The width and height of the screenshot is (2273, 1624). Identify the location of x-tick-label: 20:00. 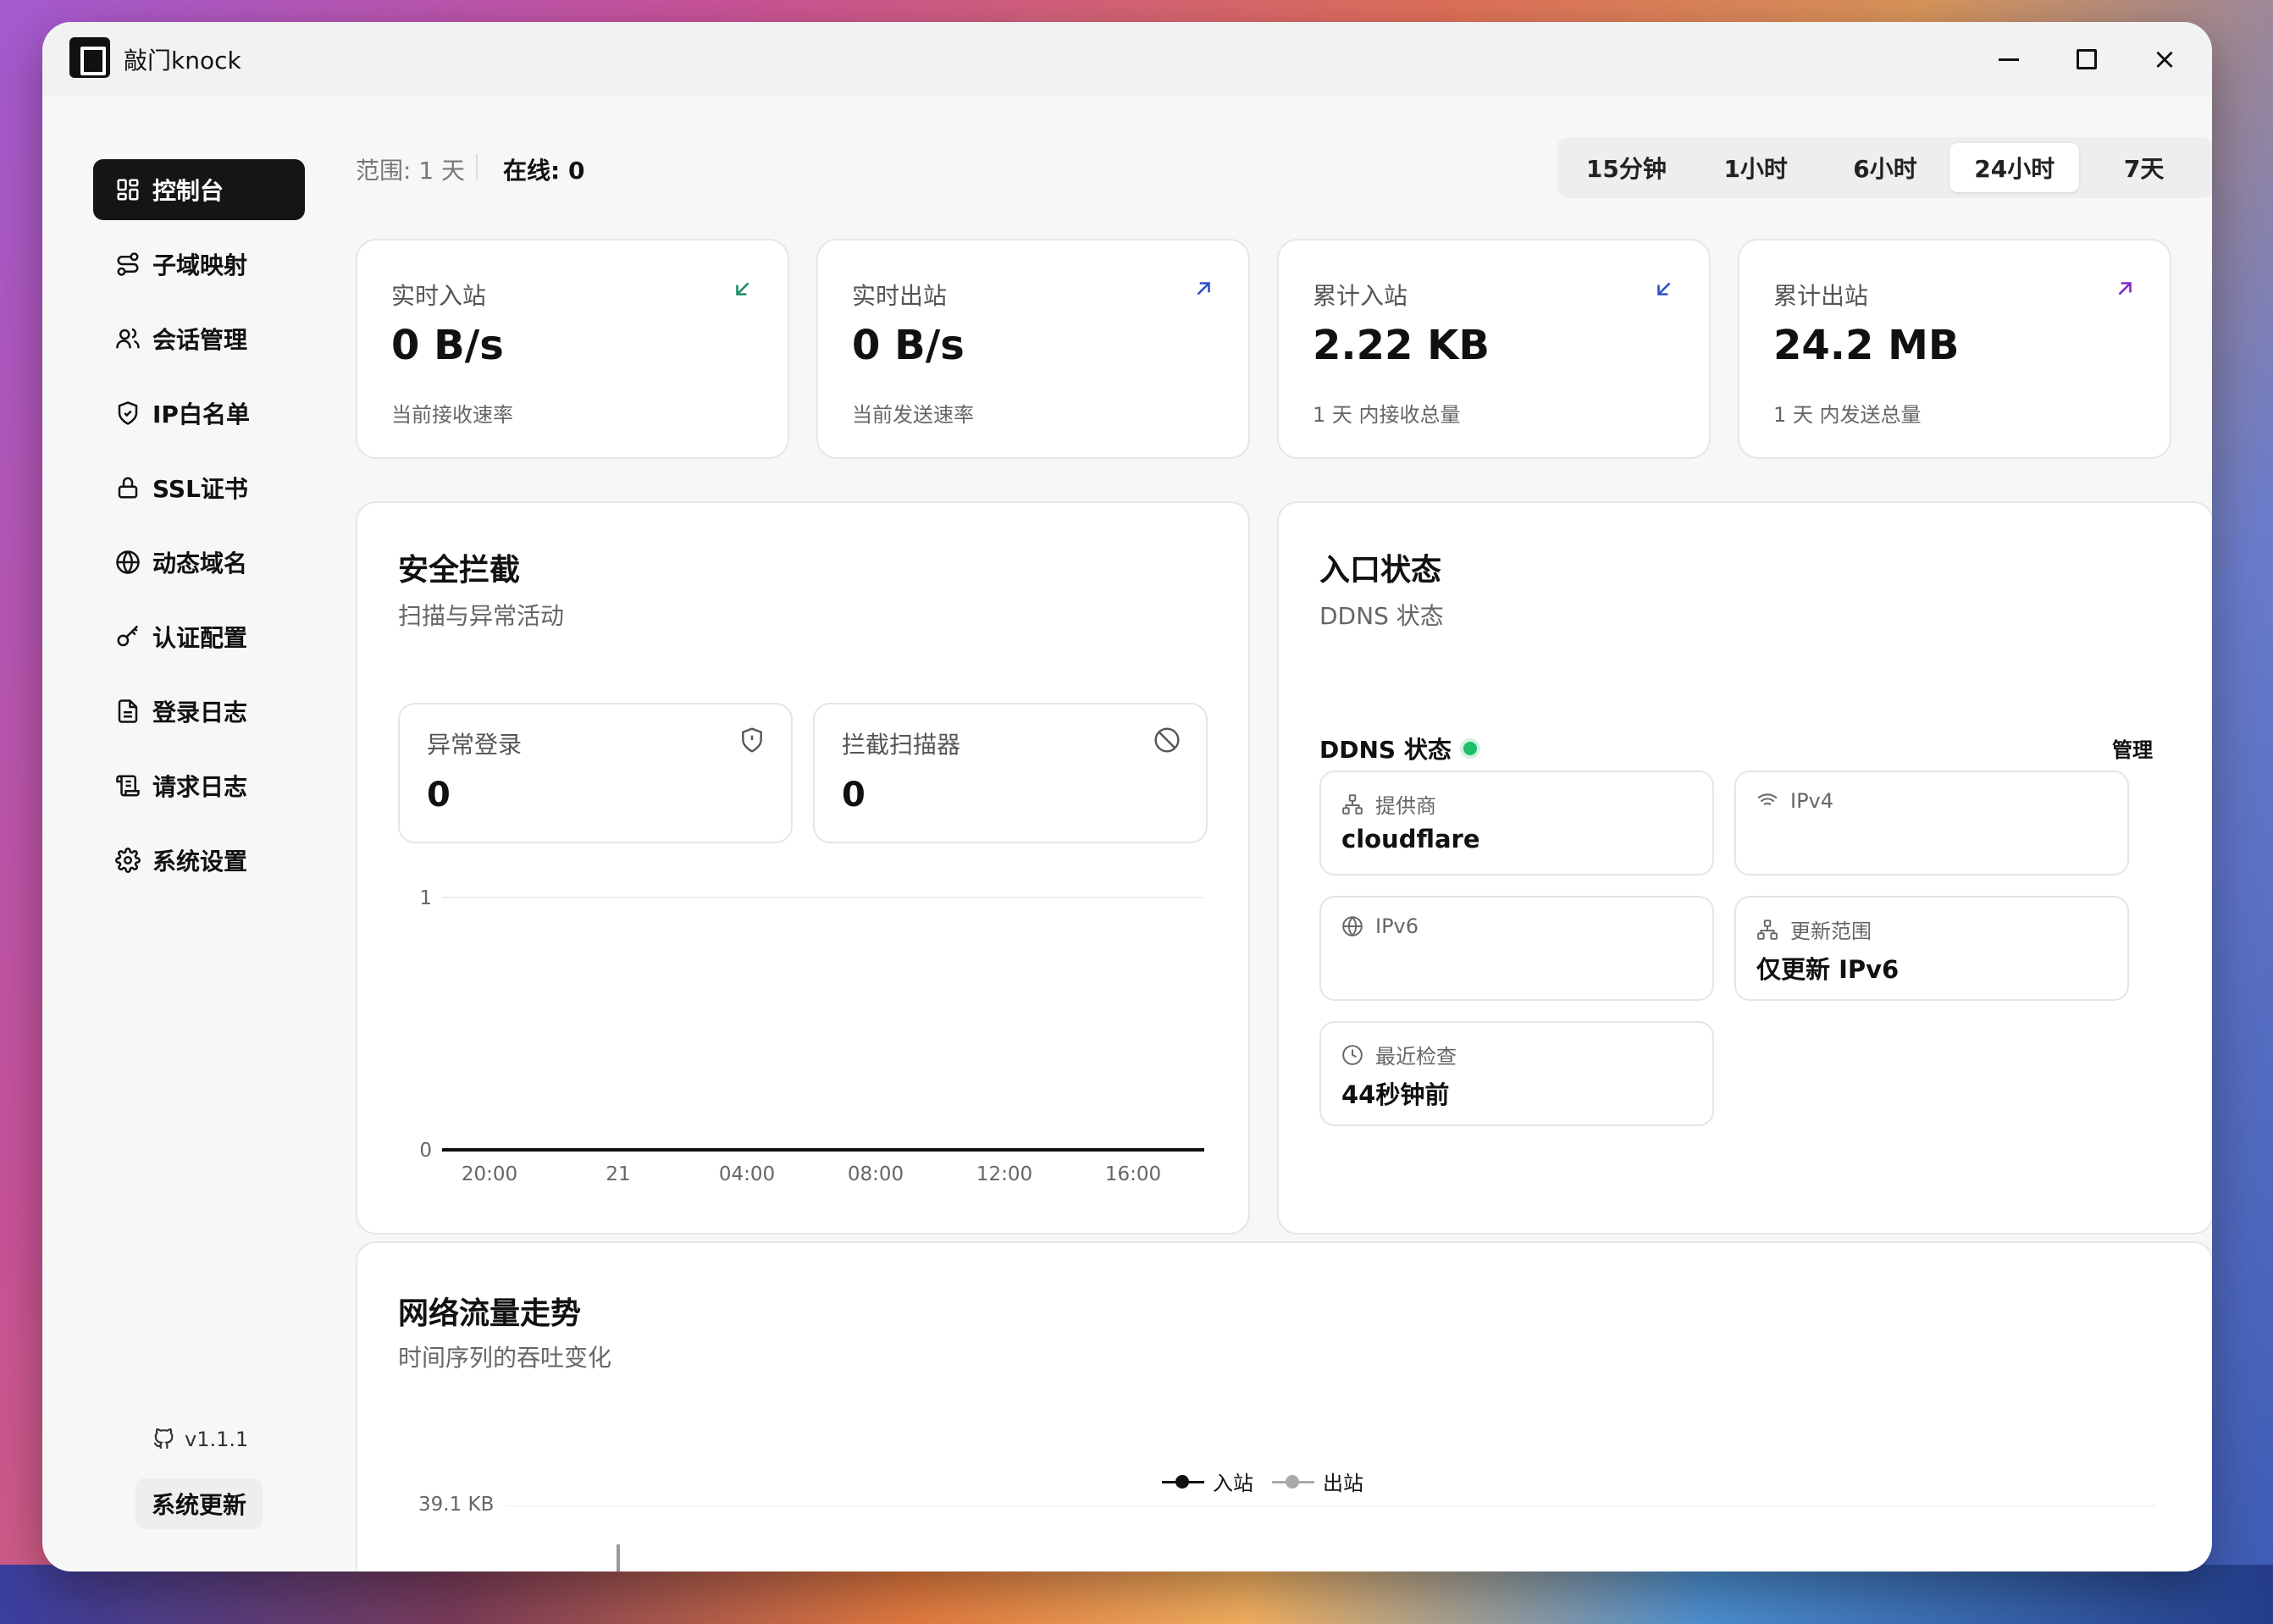
(489, 1174).